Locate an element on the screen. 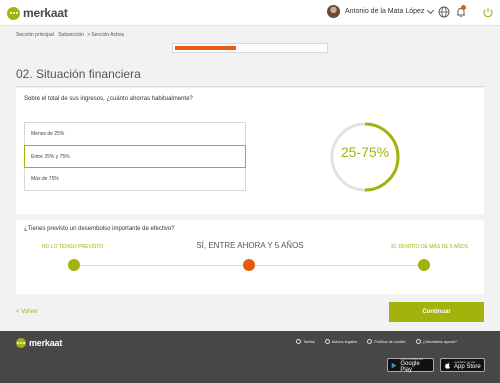 This screenshot has height=383, width=500. google-play-badge: DISPONIBLE EN Google Play is located at coordinates (410, 365).